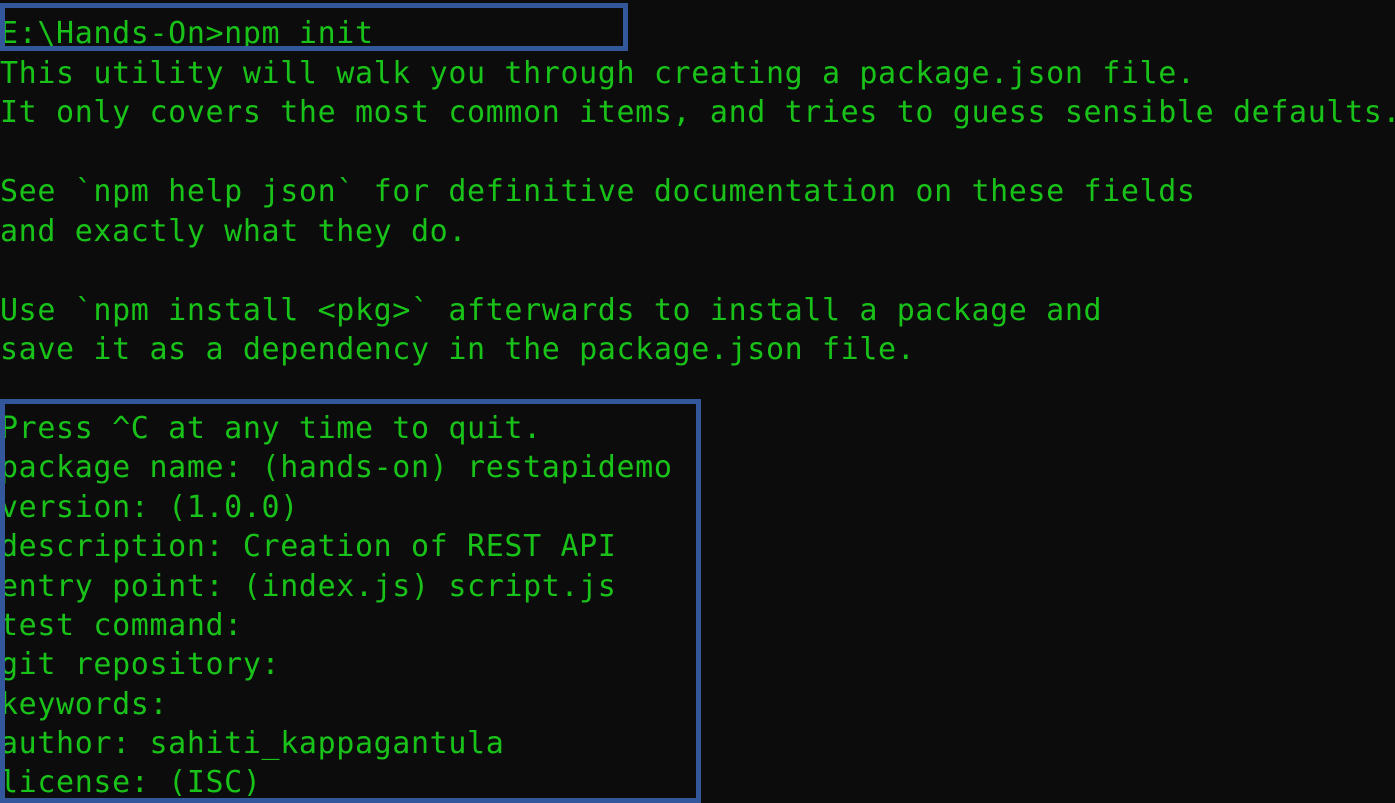 This screenshot has width=1395, height=803. Describe the element at coordinates (140, 664) in the screenshot. I see `console-line: git repository:` at that location.